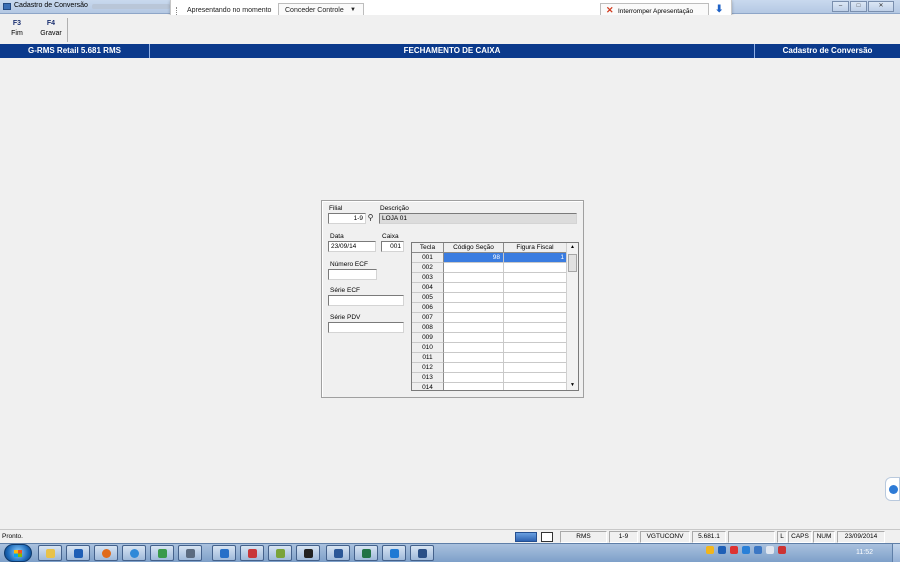  Describe the element at coordinates (428, 248) in the screenshot. I see `column-header-tecla: Tecla` at that location.